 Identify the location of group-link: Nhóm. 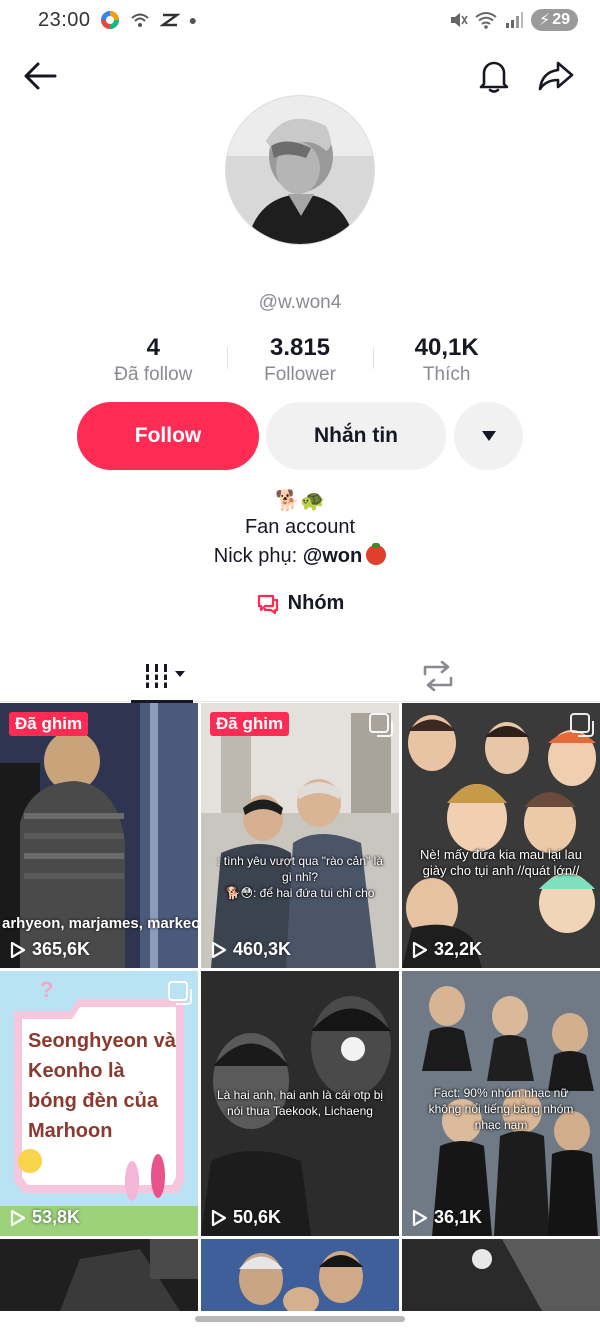
(300, 603).